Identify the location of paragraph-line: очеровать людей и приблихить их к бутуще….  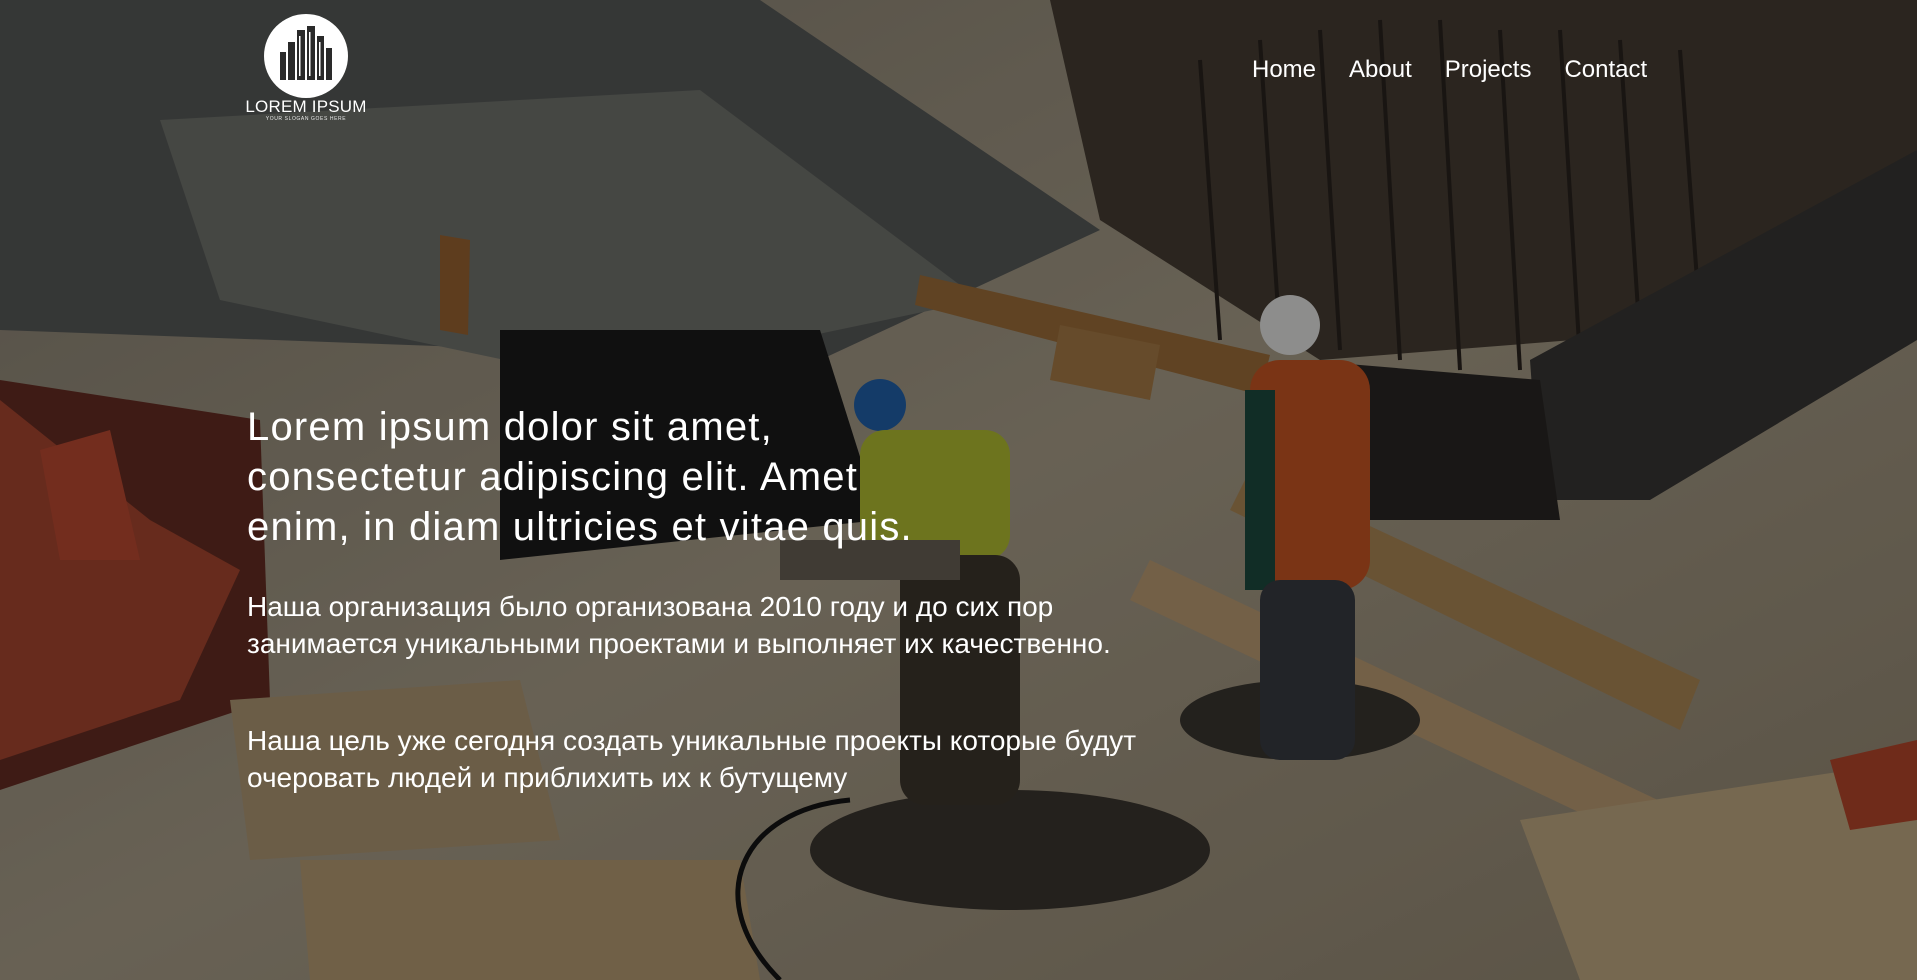
(547, 777).